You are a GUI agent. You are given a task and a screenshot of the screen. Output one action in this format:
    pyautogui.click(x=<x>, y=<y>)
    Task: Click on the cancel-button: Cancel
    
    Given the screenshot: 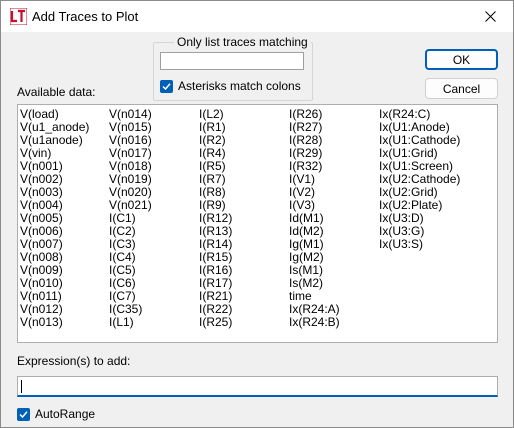 What is the action you would take?
    pyautogui.click(x=461, y=88)
    